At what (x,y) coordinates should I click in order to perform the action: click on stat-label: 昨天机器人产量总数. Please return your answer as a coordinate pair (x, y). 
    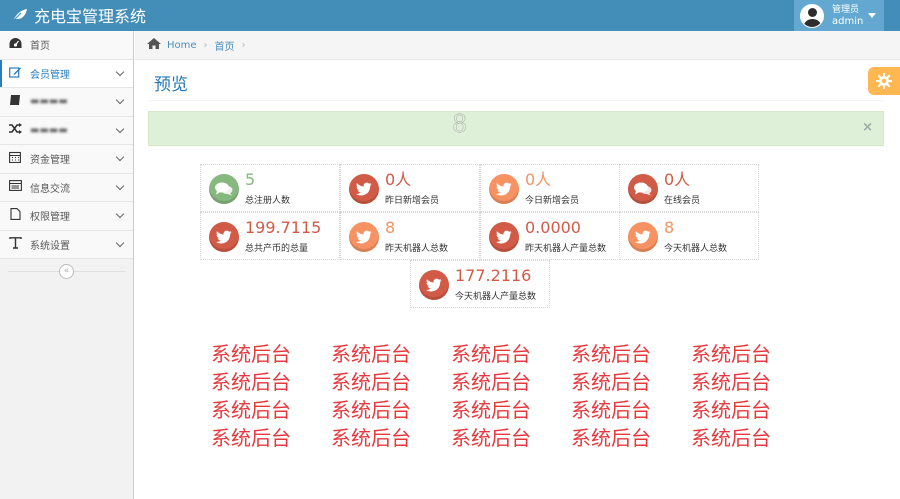
    Looking at the image, I should click on (566, 249).